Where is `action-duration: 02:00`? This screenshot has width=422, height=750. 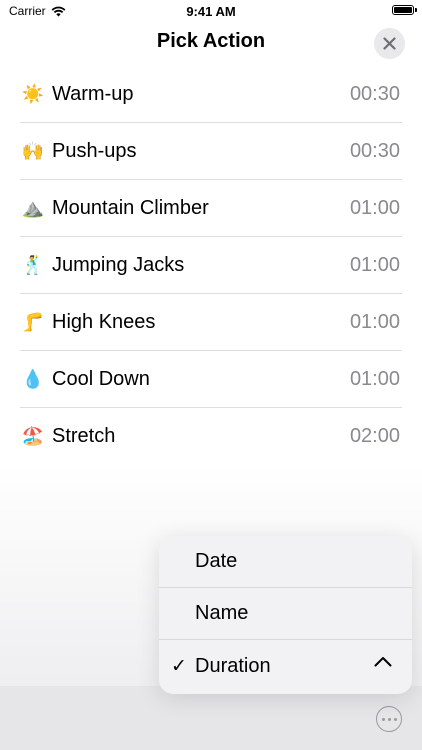
action-duration: 02:00 is located at coordinates (374, 435).